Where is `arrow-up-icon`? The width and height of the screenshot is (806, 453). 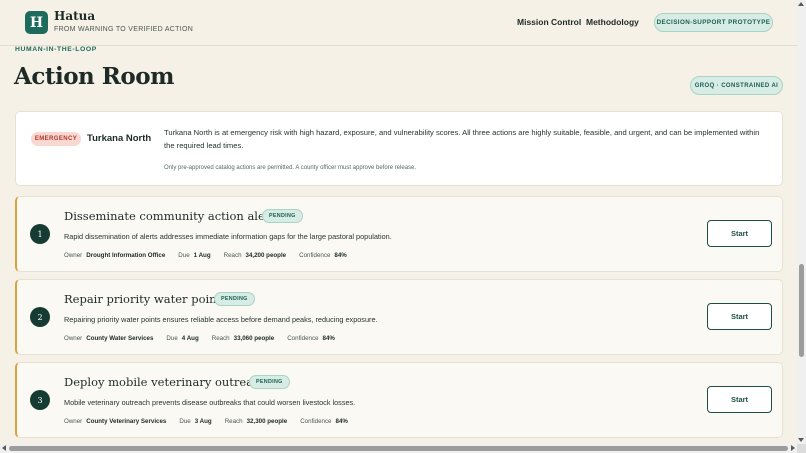
arrow-up-icon is located at coordinates (801, 4).